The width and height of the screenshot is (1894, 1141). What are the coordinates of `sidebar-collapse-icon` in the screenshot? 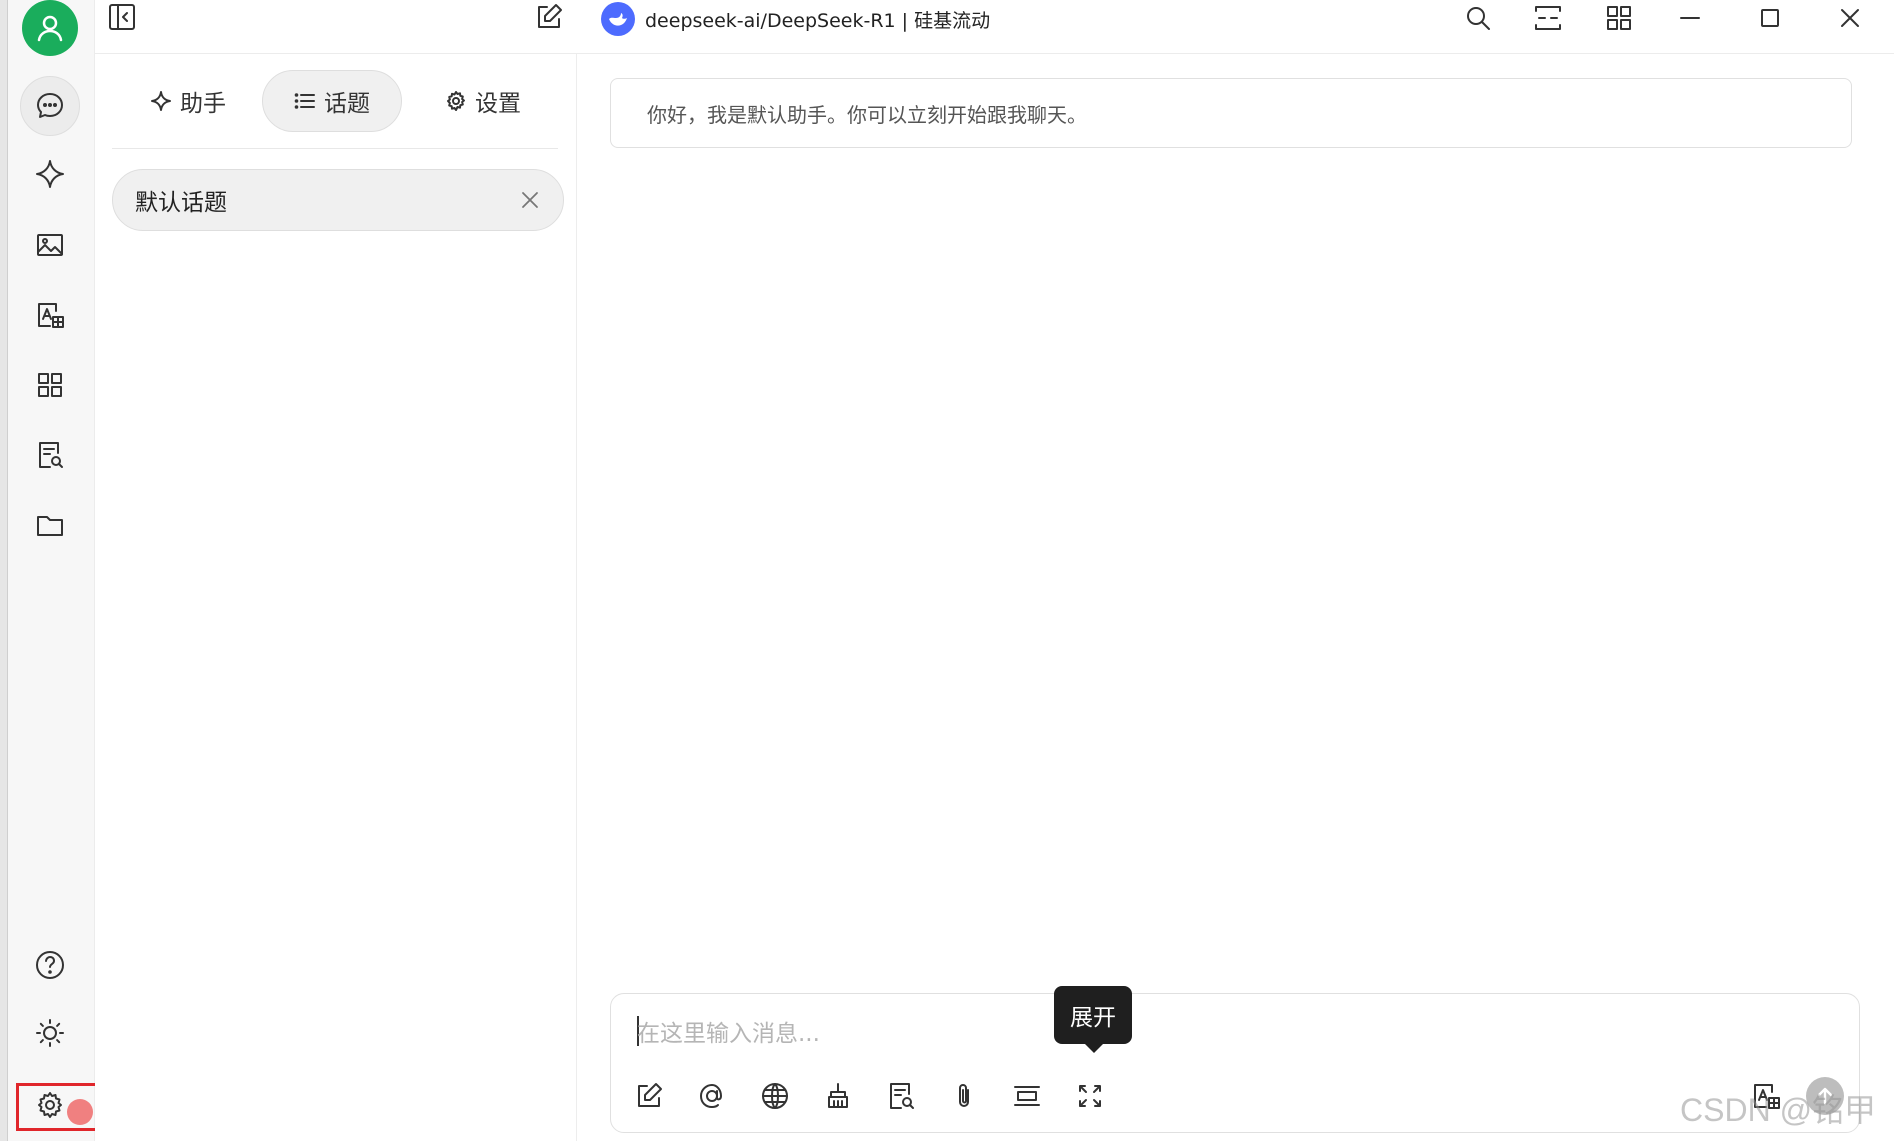 It's located at (122, 17).